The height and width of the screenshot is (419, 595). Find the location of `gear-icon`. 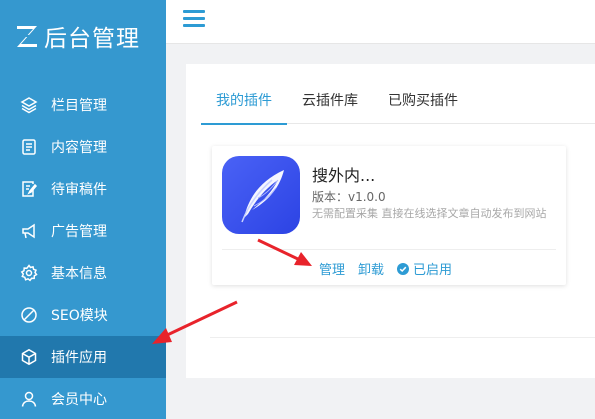

gear-icon is located at coordinates (29, 273).